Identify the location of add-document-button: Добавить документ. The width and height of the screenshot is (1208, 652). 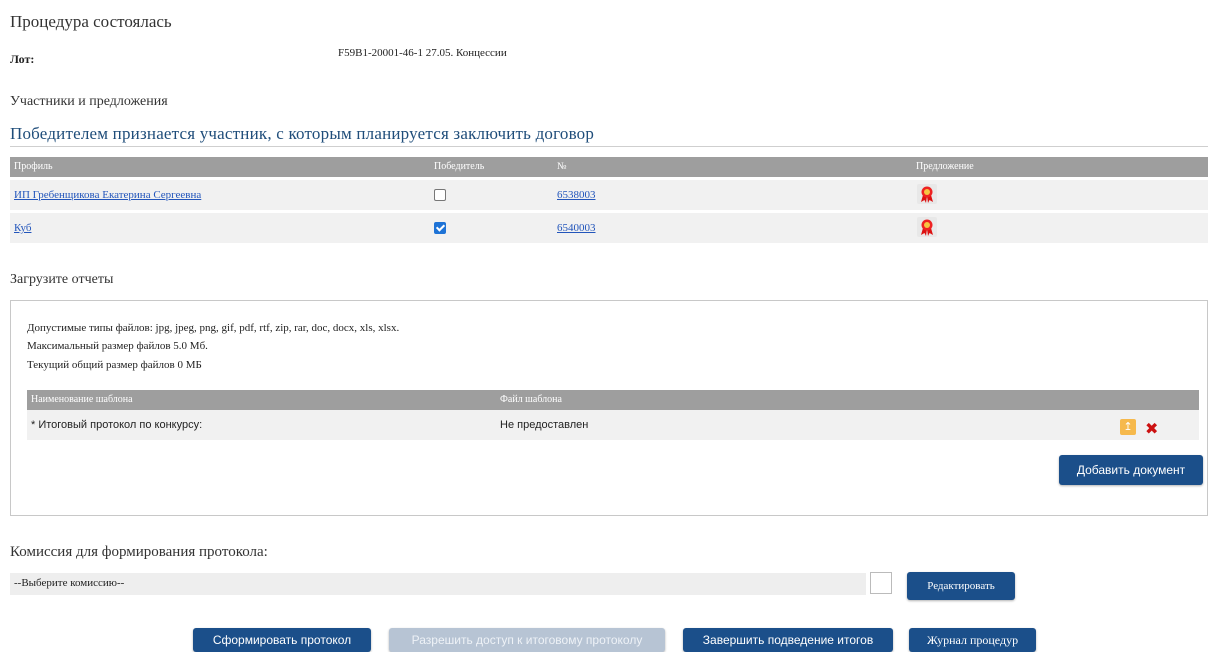
(1131, 470).